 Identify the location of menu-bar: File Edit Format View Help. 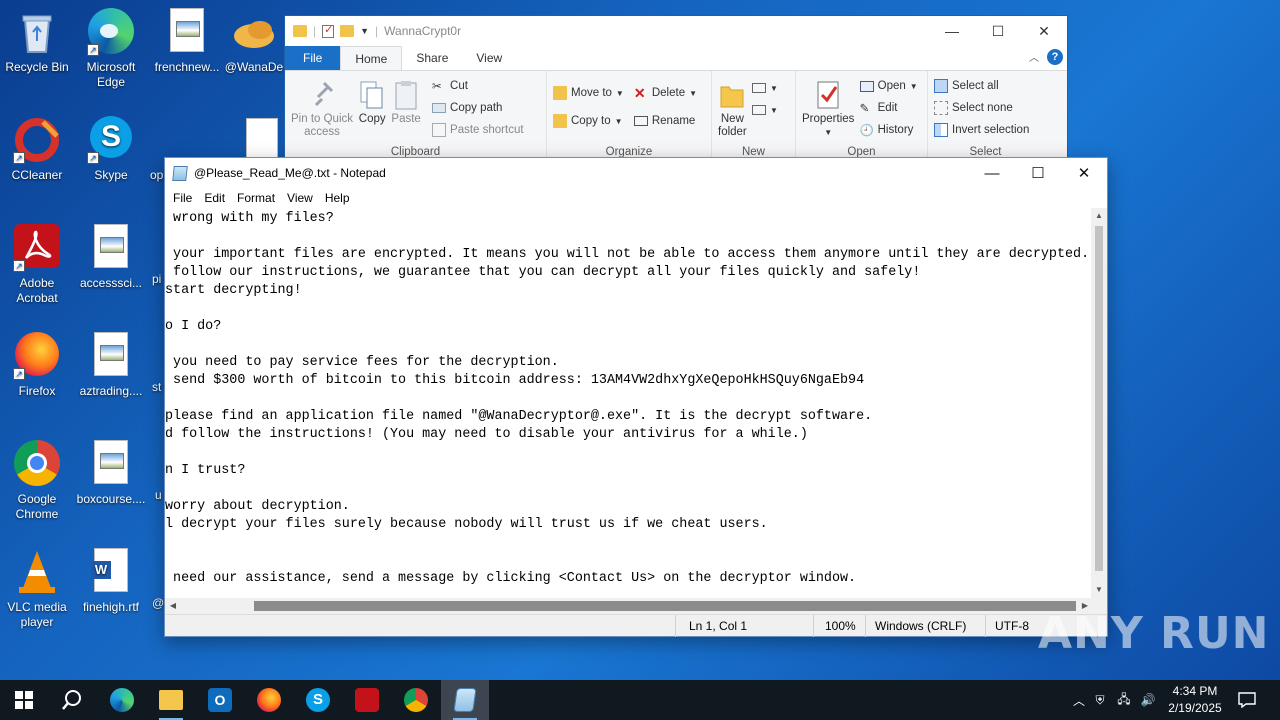
(636, 198).